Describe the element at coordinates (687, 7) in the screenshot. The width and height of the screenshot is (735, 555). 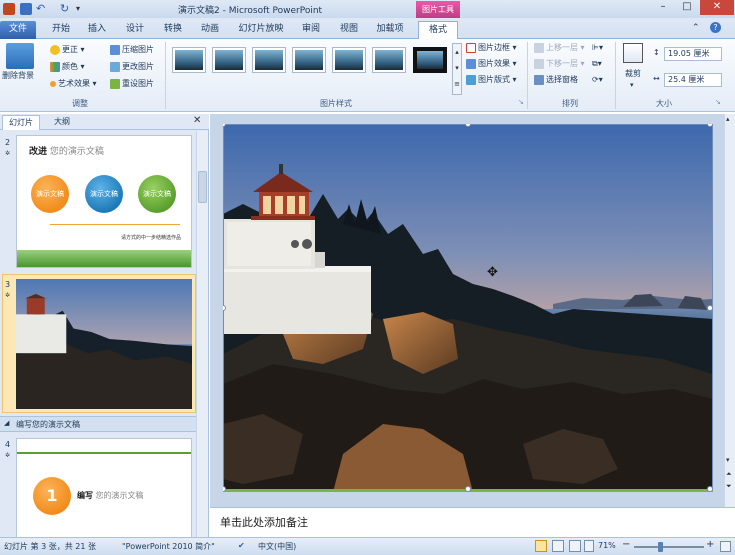
I see `maximize-button: □` at that location.